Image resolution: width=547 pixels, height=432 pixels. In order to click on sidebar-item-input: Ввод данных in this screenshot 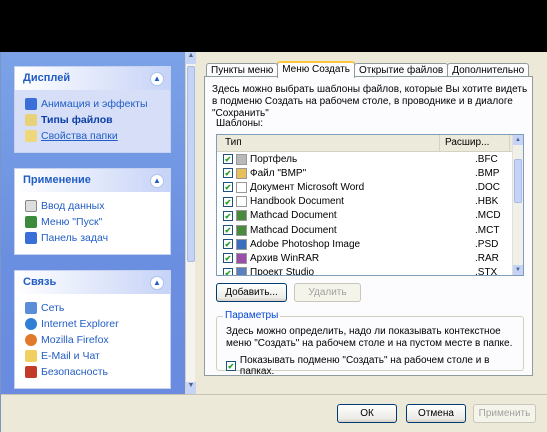, I will do `click(93, 206)`.